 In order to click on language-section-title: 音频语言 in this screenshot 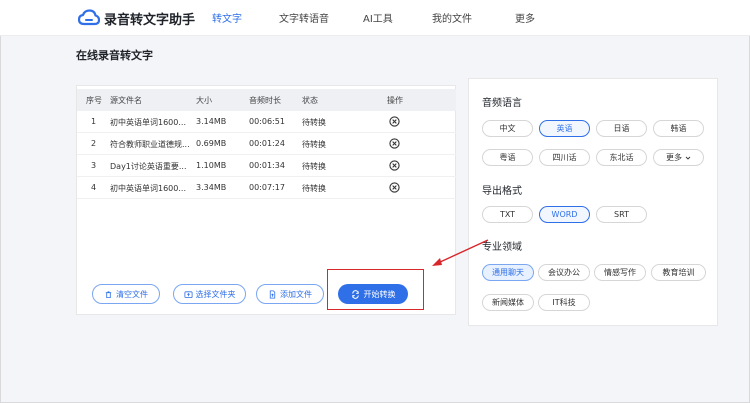, I will do `click(502, 103)`.